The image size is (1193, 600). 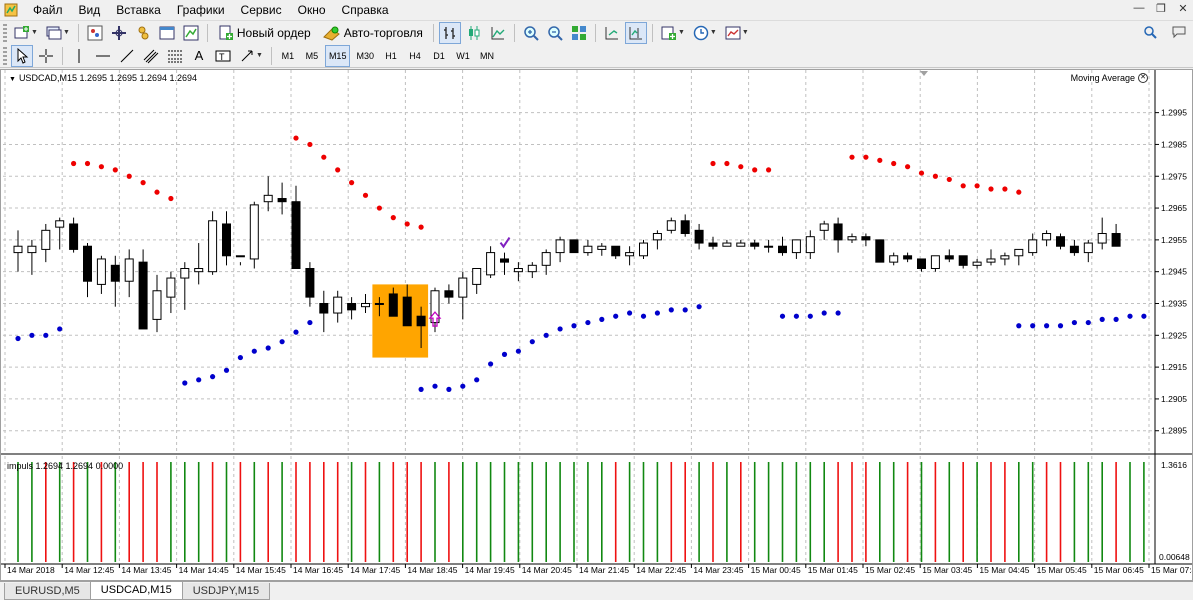 I want to click on horizontal-line-button, so click(x=103, y=56).